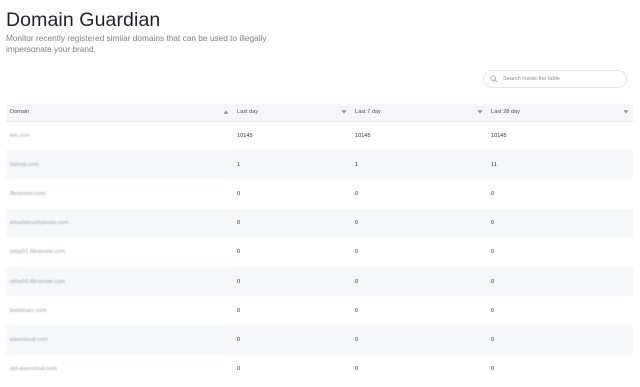 The width and height of the screenshot is (640, 387). What do you see at coordinates (319, 369) in the screenshot?
I see `table-row: spf-easecloud.com 0 0 0` at bounding box center [319, 369].